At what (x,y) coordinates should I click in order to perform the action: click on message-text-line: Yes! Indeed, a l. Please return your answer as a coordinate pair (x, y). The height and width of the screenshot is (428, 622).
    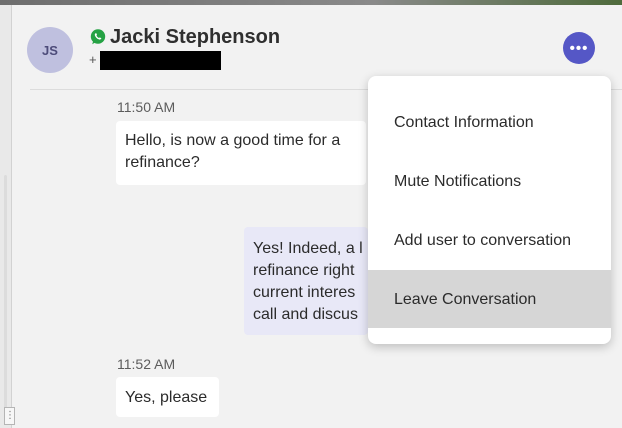
    Looking at the image, I should click on (308, 248).